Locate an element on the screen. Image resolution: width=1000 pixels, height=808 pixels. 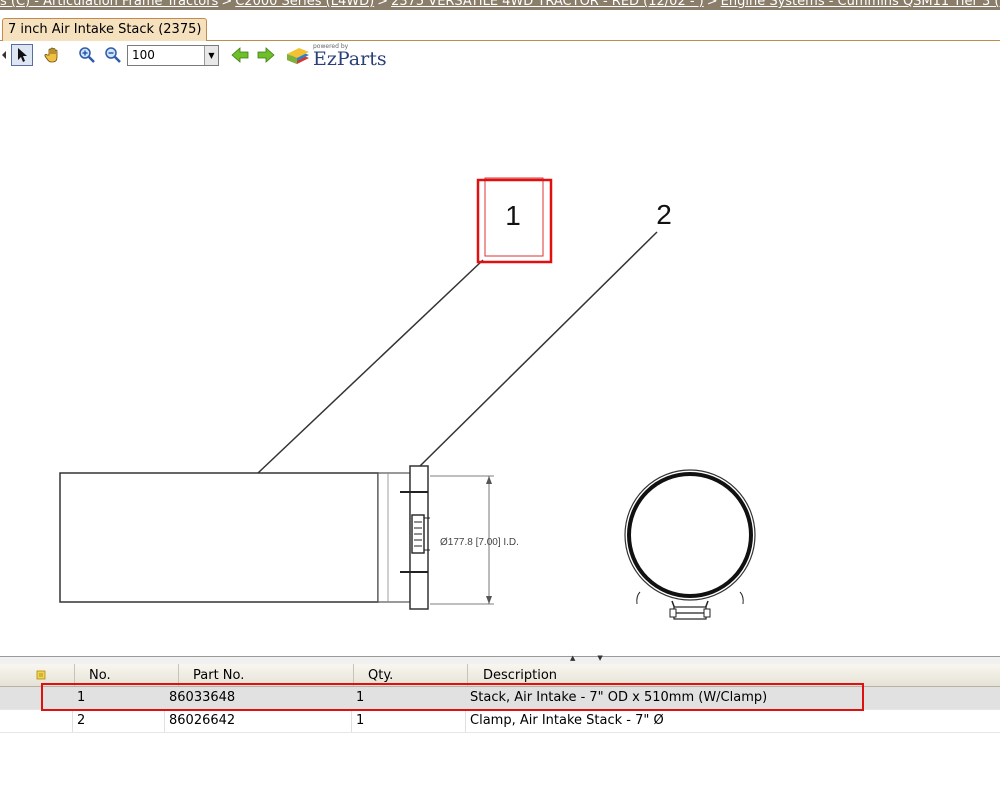
pointer-icon is located at coordinates (22, 55).